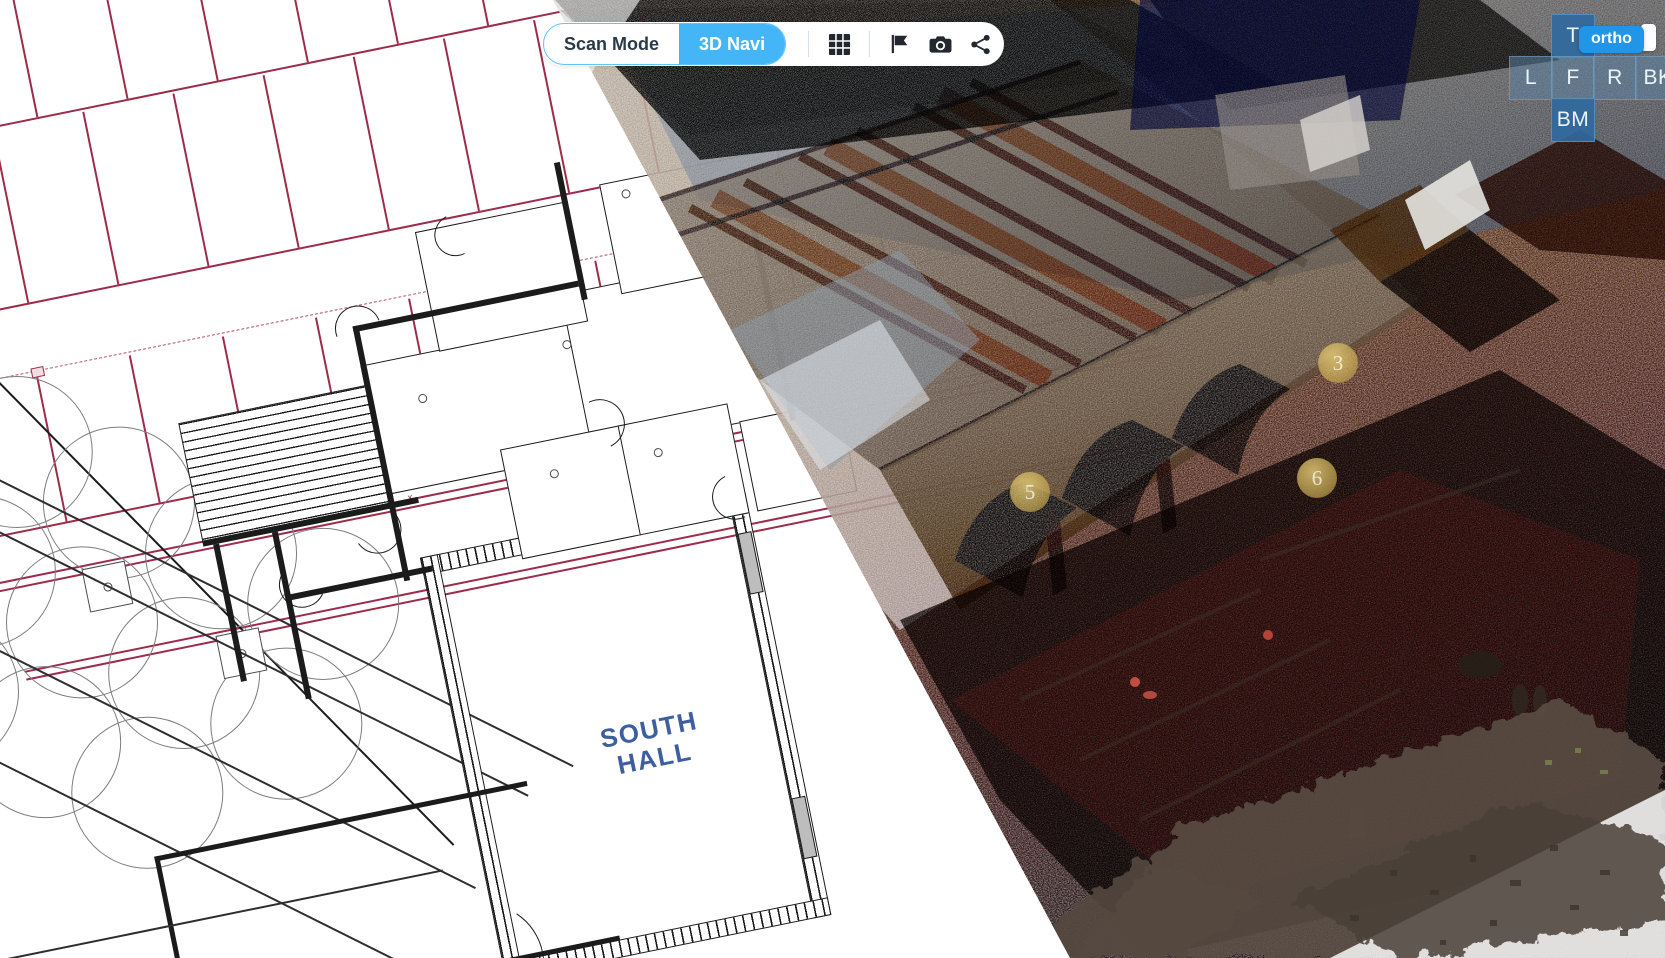 The image size is (1665, 958). Describe the element at coordinates (649, 743) in the screenshot. I see `room-label-south-hall: SOUTH HALL` at that location.